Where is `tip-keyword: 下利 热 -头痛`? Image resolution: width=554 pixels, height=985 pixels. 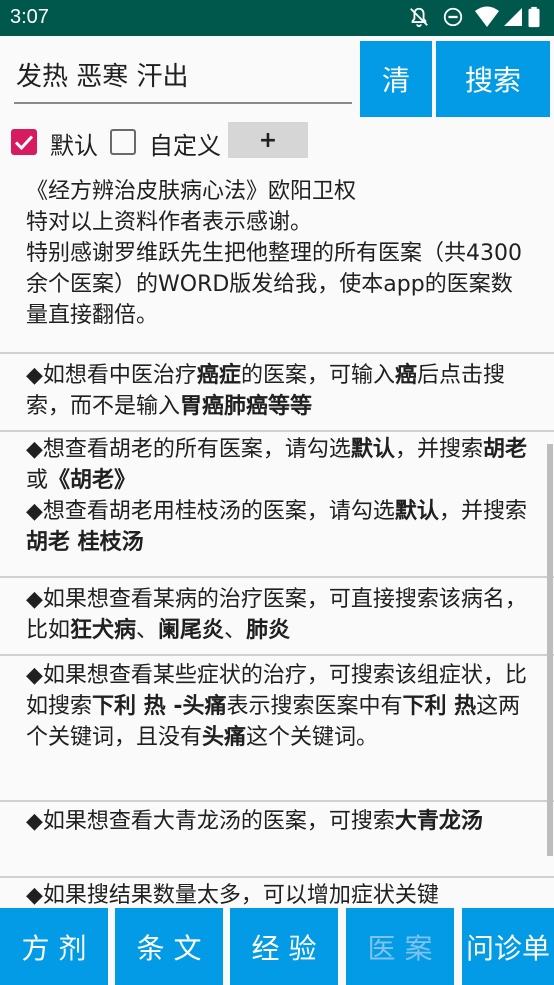
tip-keyword: 下利 热 -头痛 is located at coordinates (159, 706).